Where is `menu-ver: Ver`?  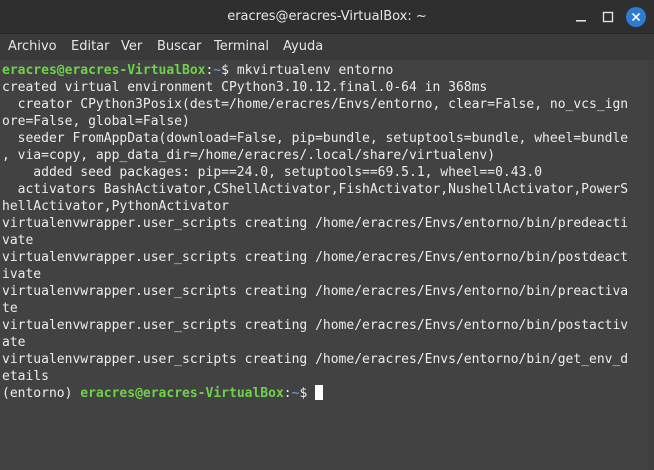
menu-ver: Ver is located at coordinates (131, 47).